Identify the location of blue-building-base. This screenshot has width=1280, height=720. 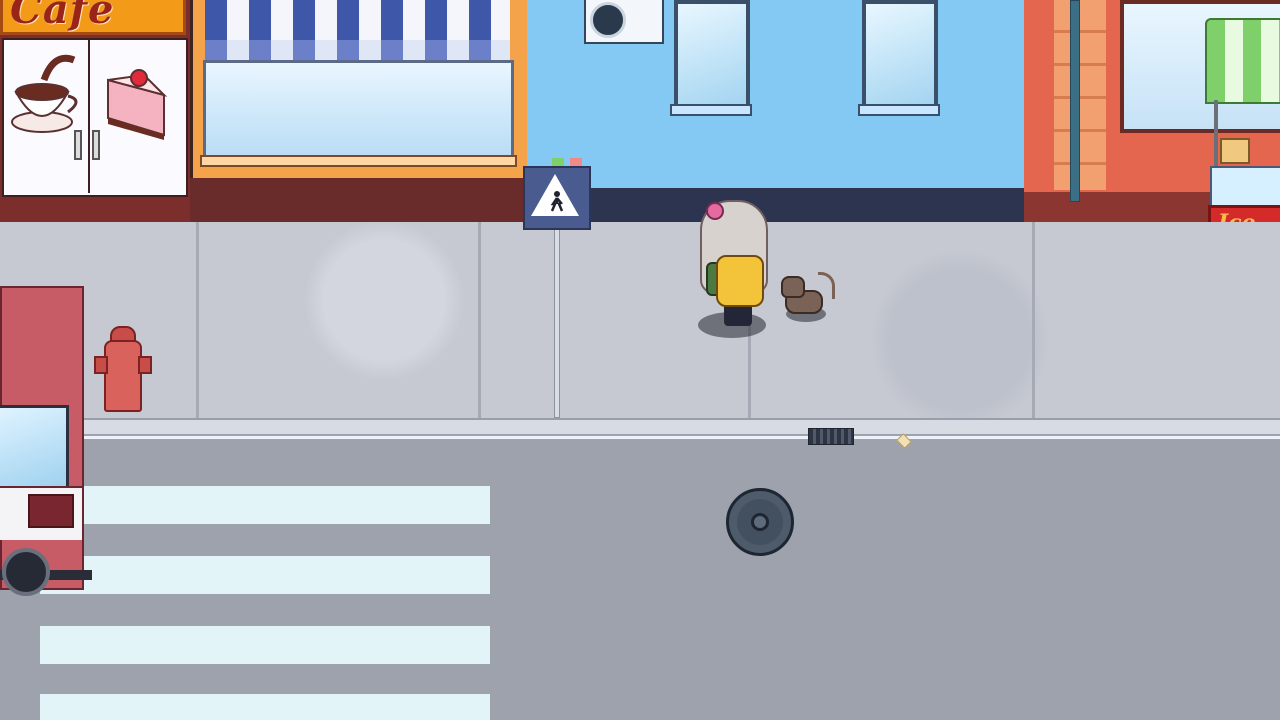
(782, 205).